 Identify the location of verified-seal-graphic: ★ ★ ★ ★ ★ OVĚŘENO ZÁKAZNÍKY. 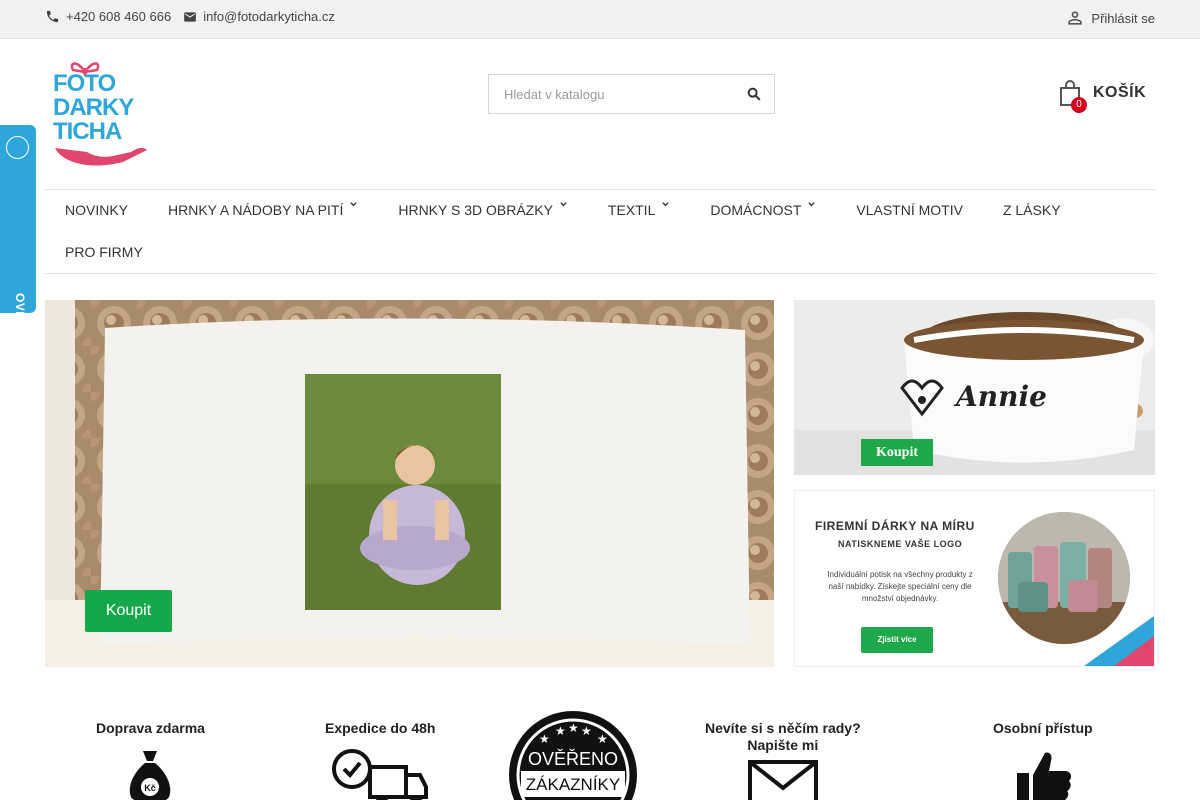
(573, 756).